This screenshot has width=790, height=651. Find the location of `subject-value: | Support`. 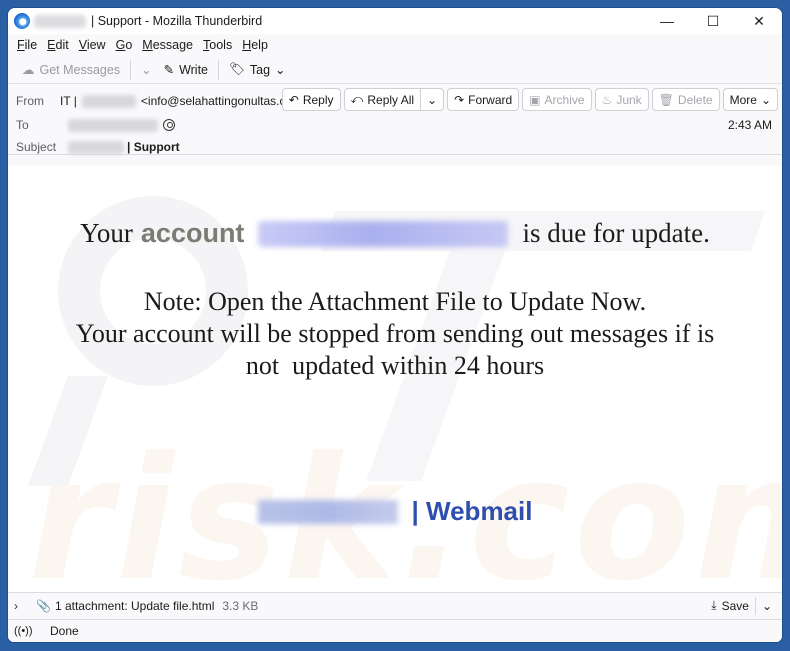

subject-value: | Support is located at coordinates (120, 147).